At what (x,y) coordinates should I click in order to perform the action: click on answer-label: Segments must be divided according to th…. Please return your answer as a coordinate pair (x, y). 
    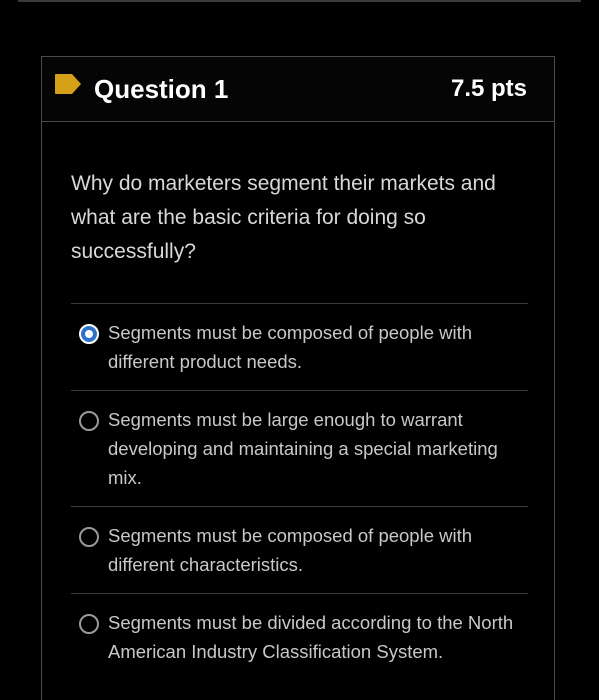
    Looking at the image, I should click on (311, 637).